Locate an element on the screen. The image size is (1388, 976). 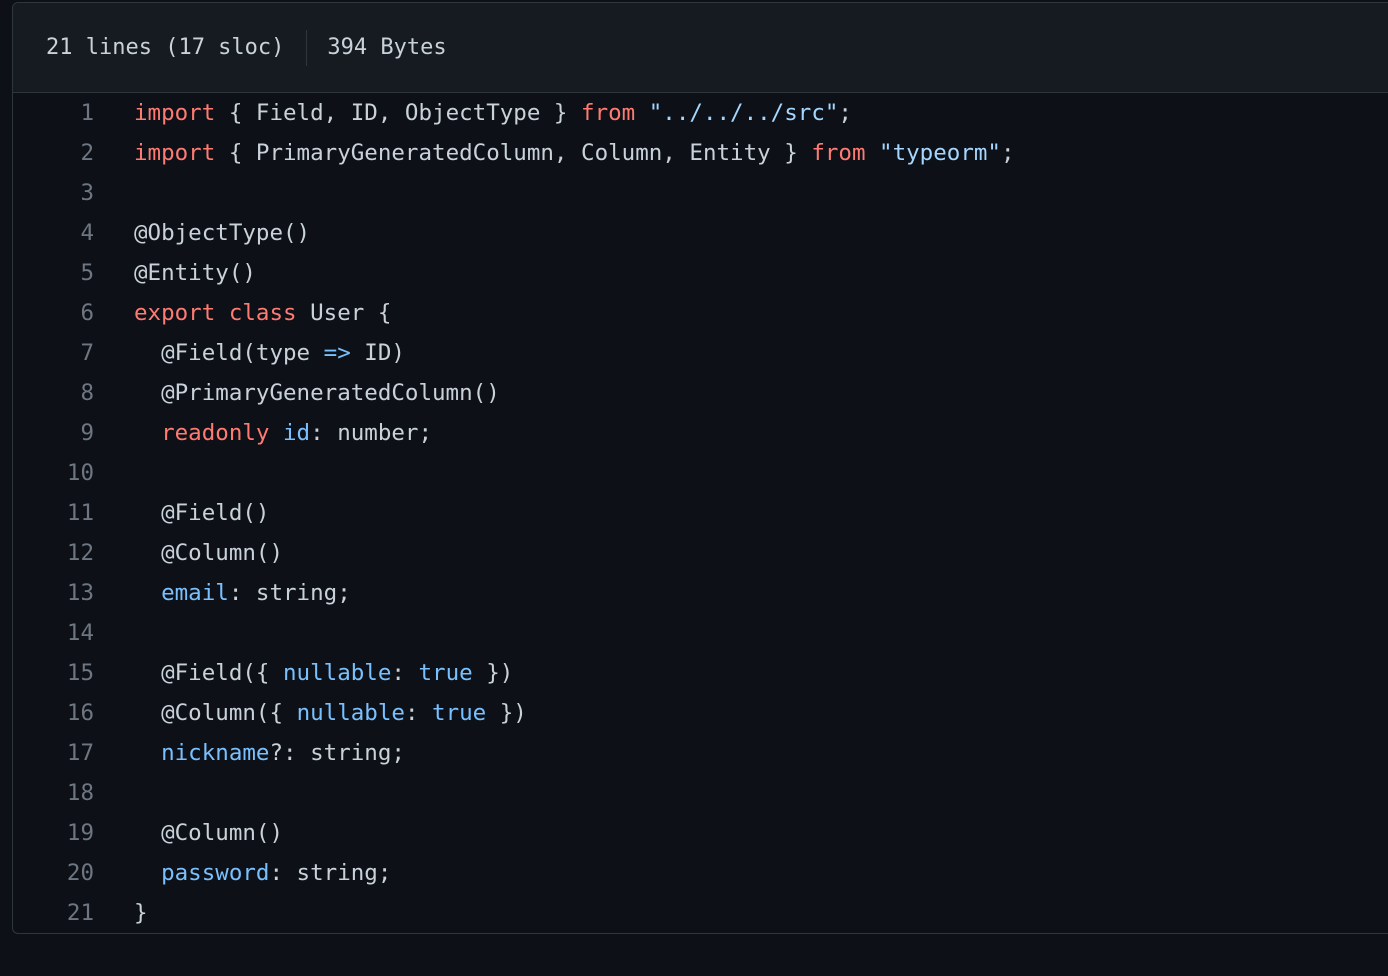
code-token: }) is located at coordinates (506, 713).